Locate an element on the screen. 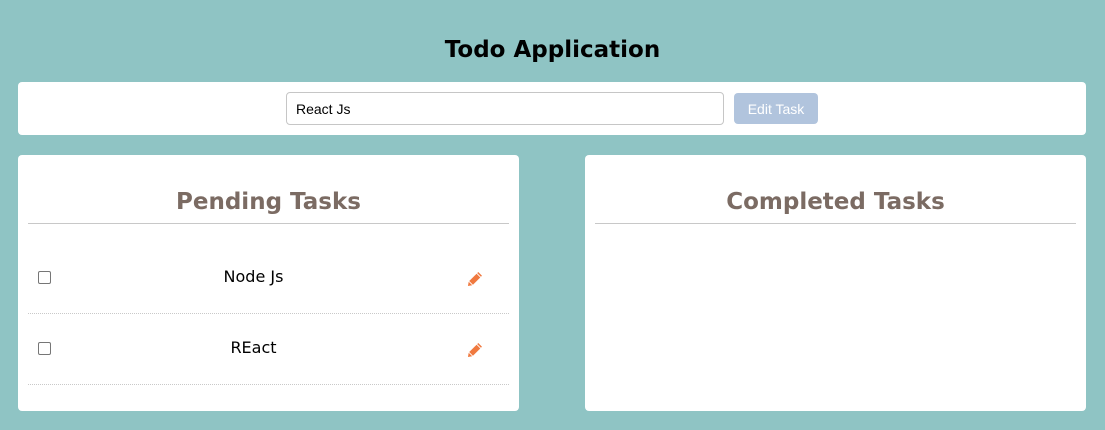 Image resolution: width=1105 pixels, height=430 pixels. task-input-bar: Edit Task is located at coordinates (552, 108).